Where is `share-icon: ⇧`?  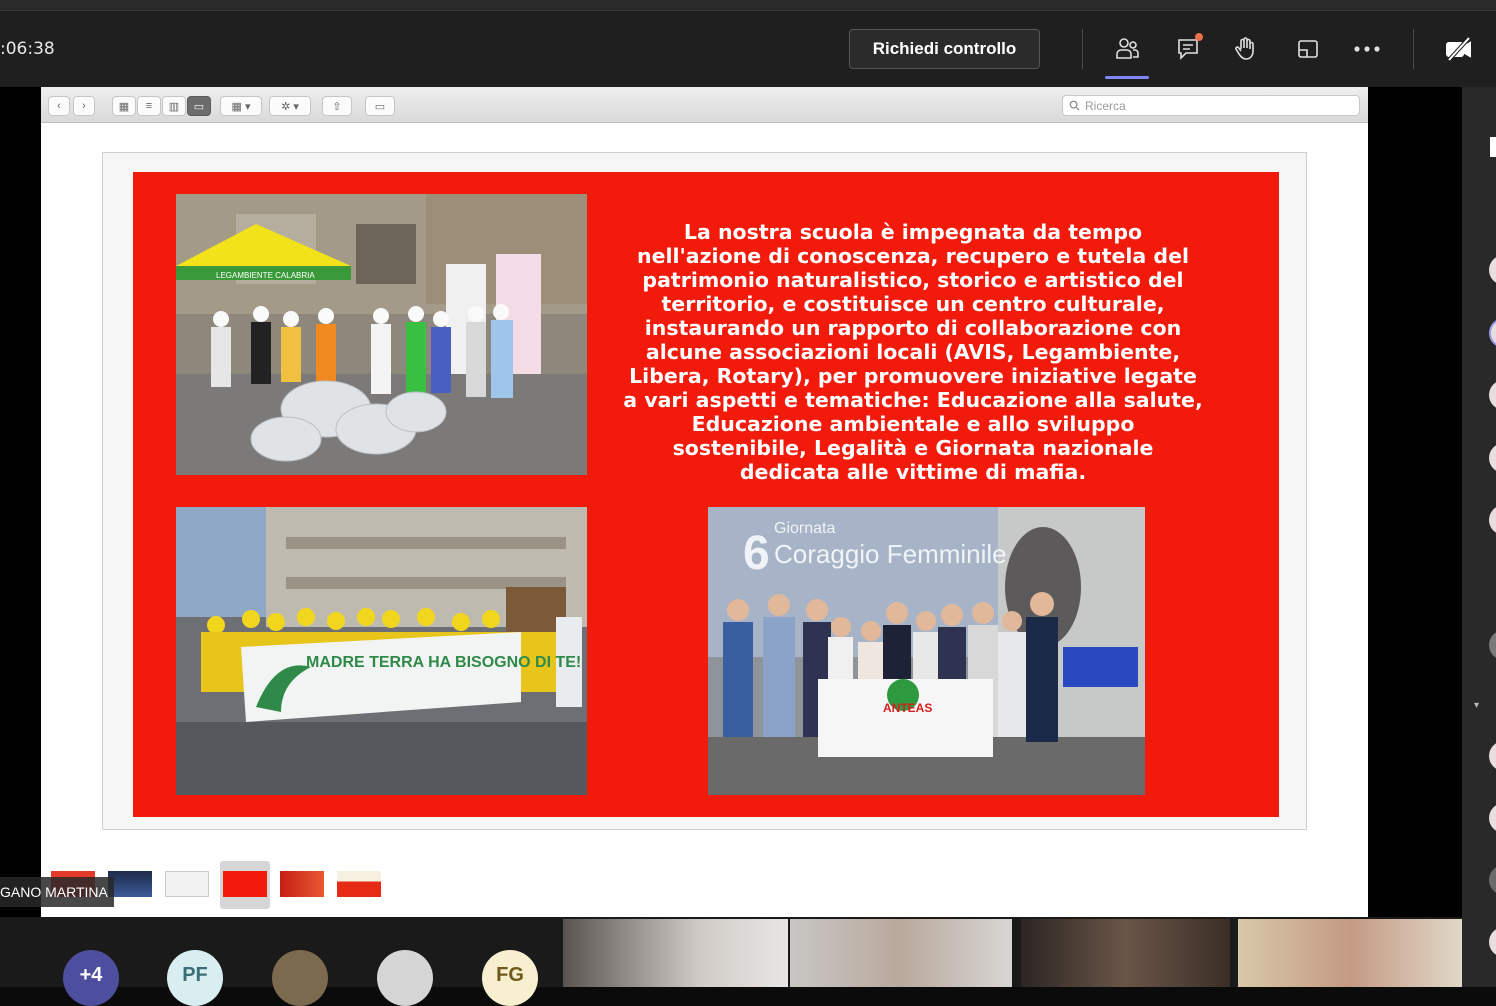 share-icon: ⇧ is located at coordinates (337, 106).